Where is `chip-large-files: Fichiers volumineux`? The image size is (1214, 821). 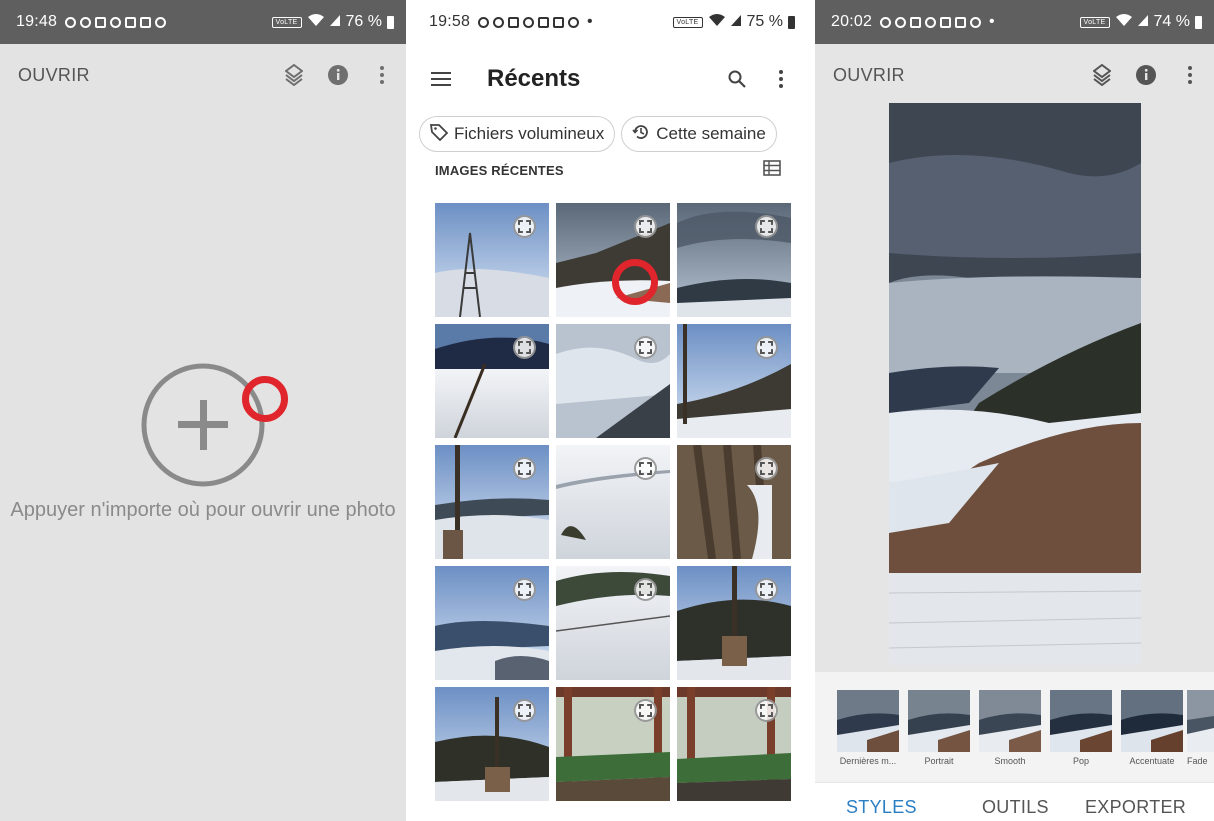 chip-large-files: Fichiers volumineux is located at coordinates (517, 134).